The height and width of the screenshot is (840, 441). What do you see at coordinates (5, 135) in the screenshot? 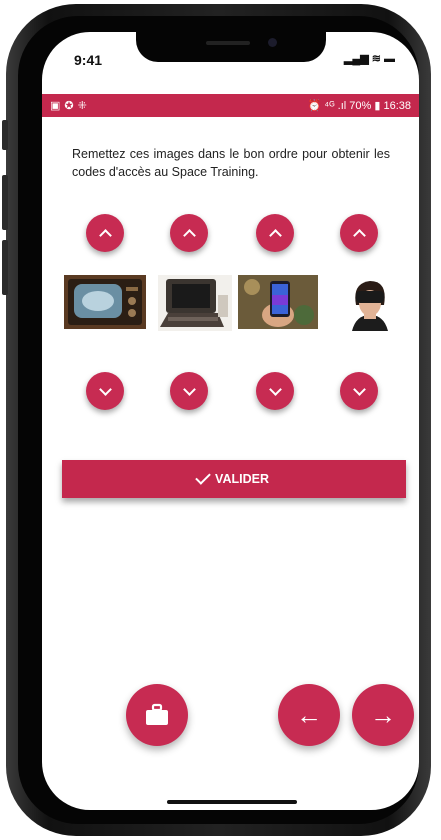
I see `mute-switch` at bounding box center [5, 135].